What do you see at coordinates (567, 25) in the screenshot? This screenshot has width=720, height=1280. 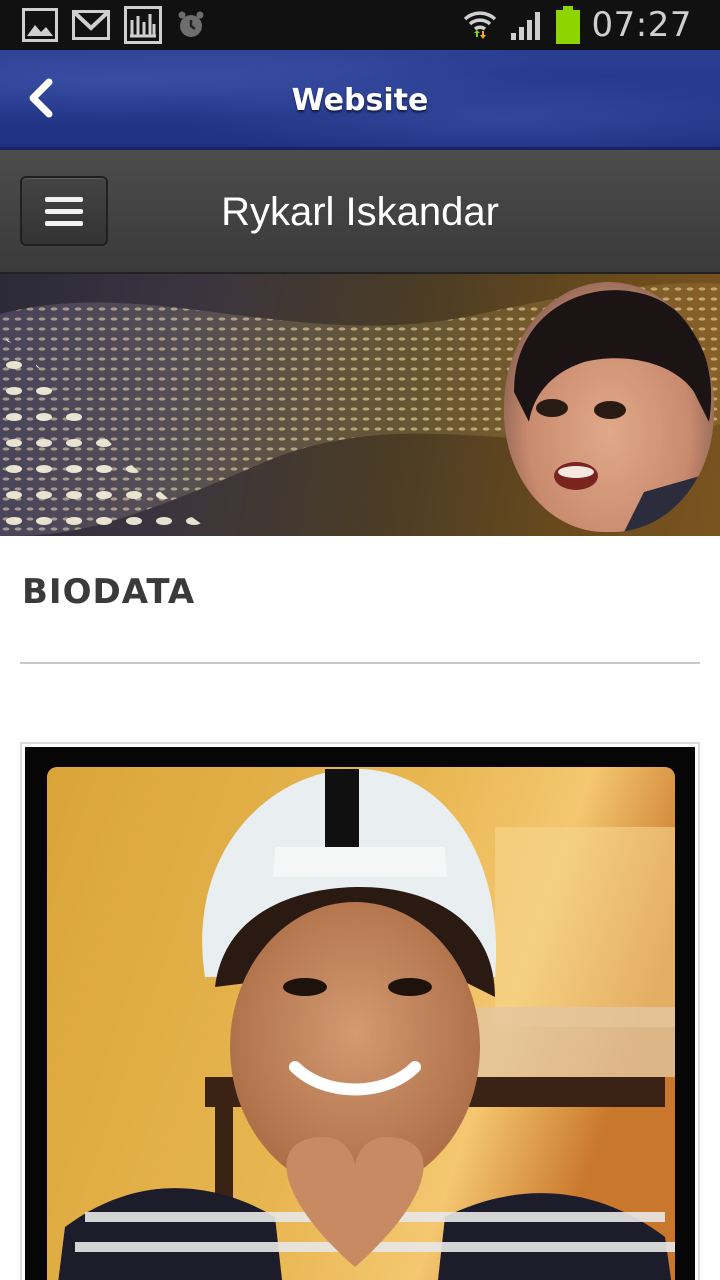 I see `battery-icon` at bounding box center [567, 25].